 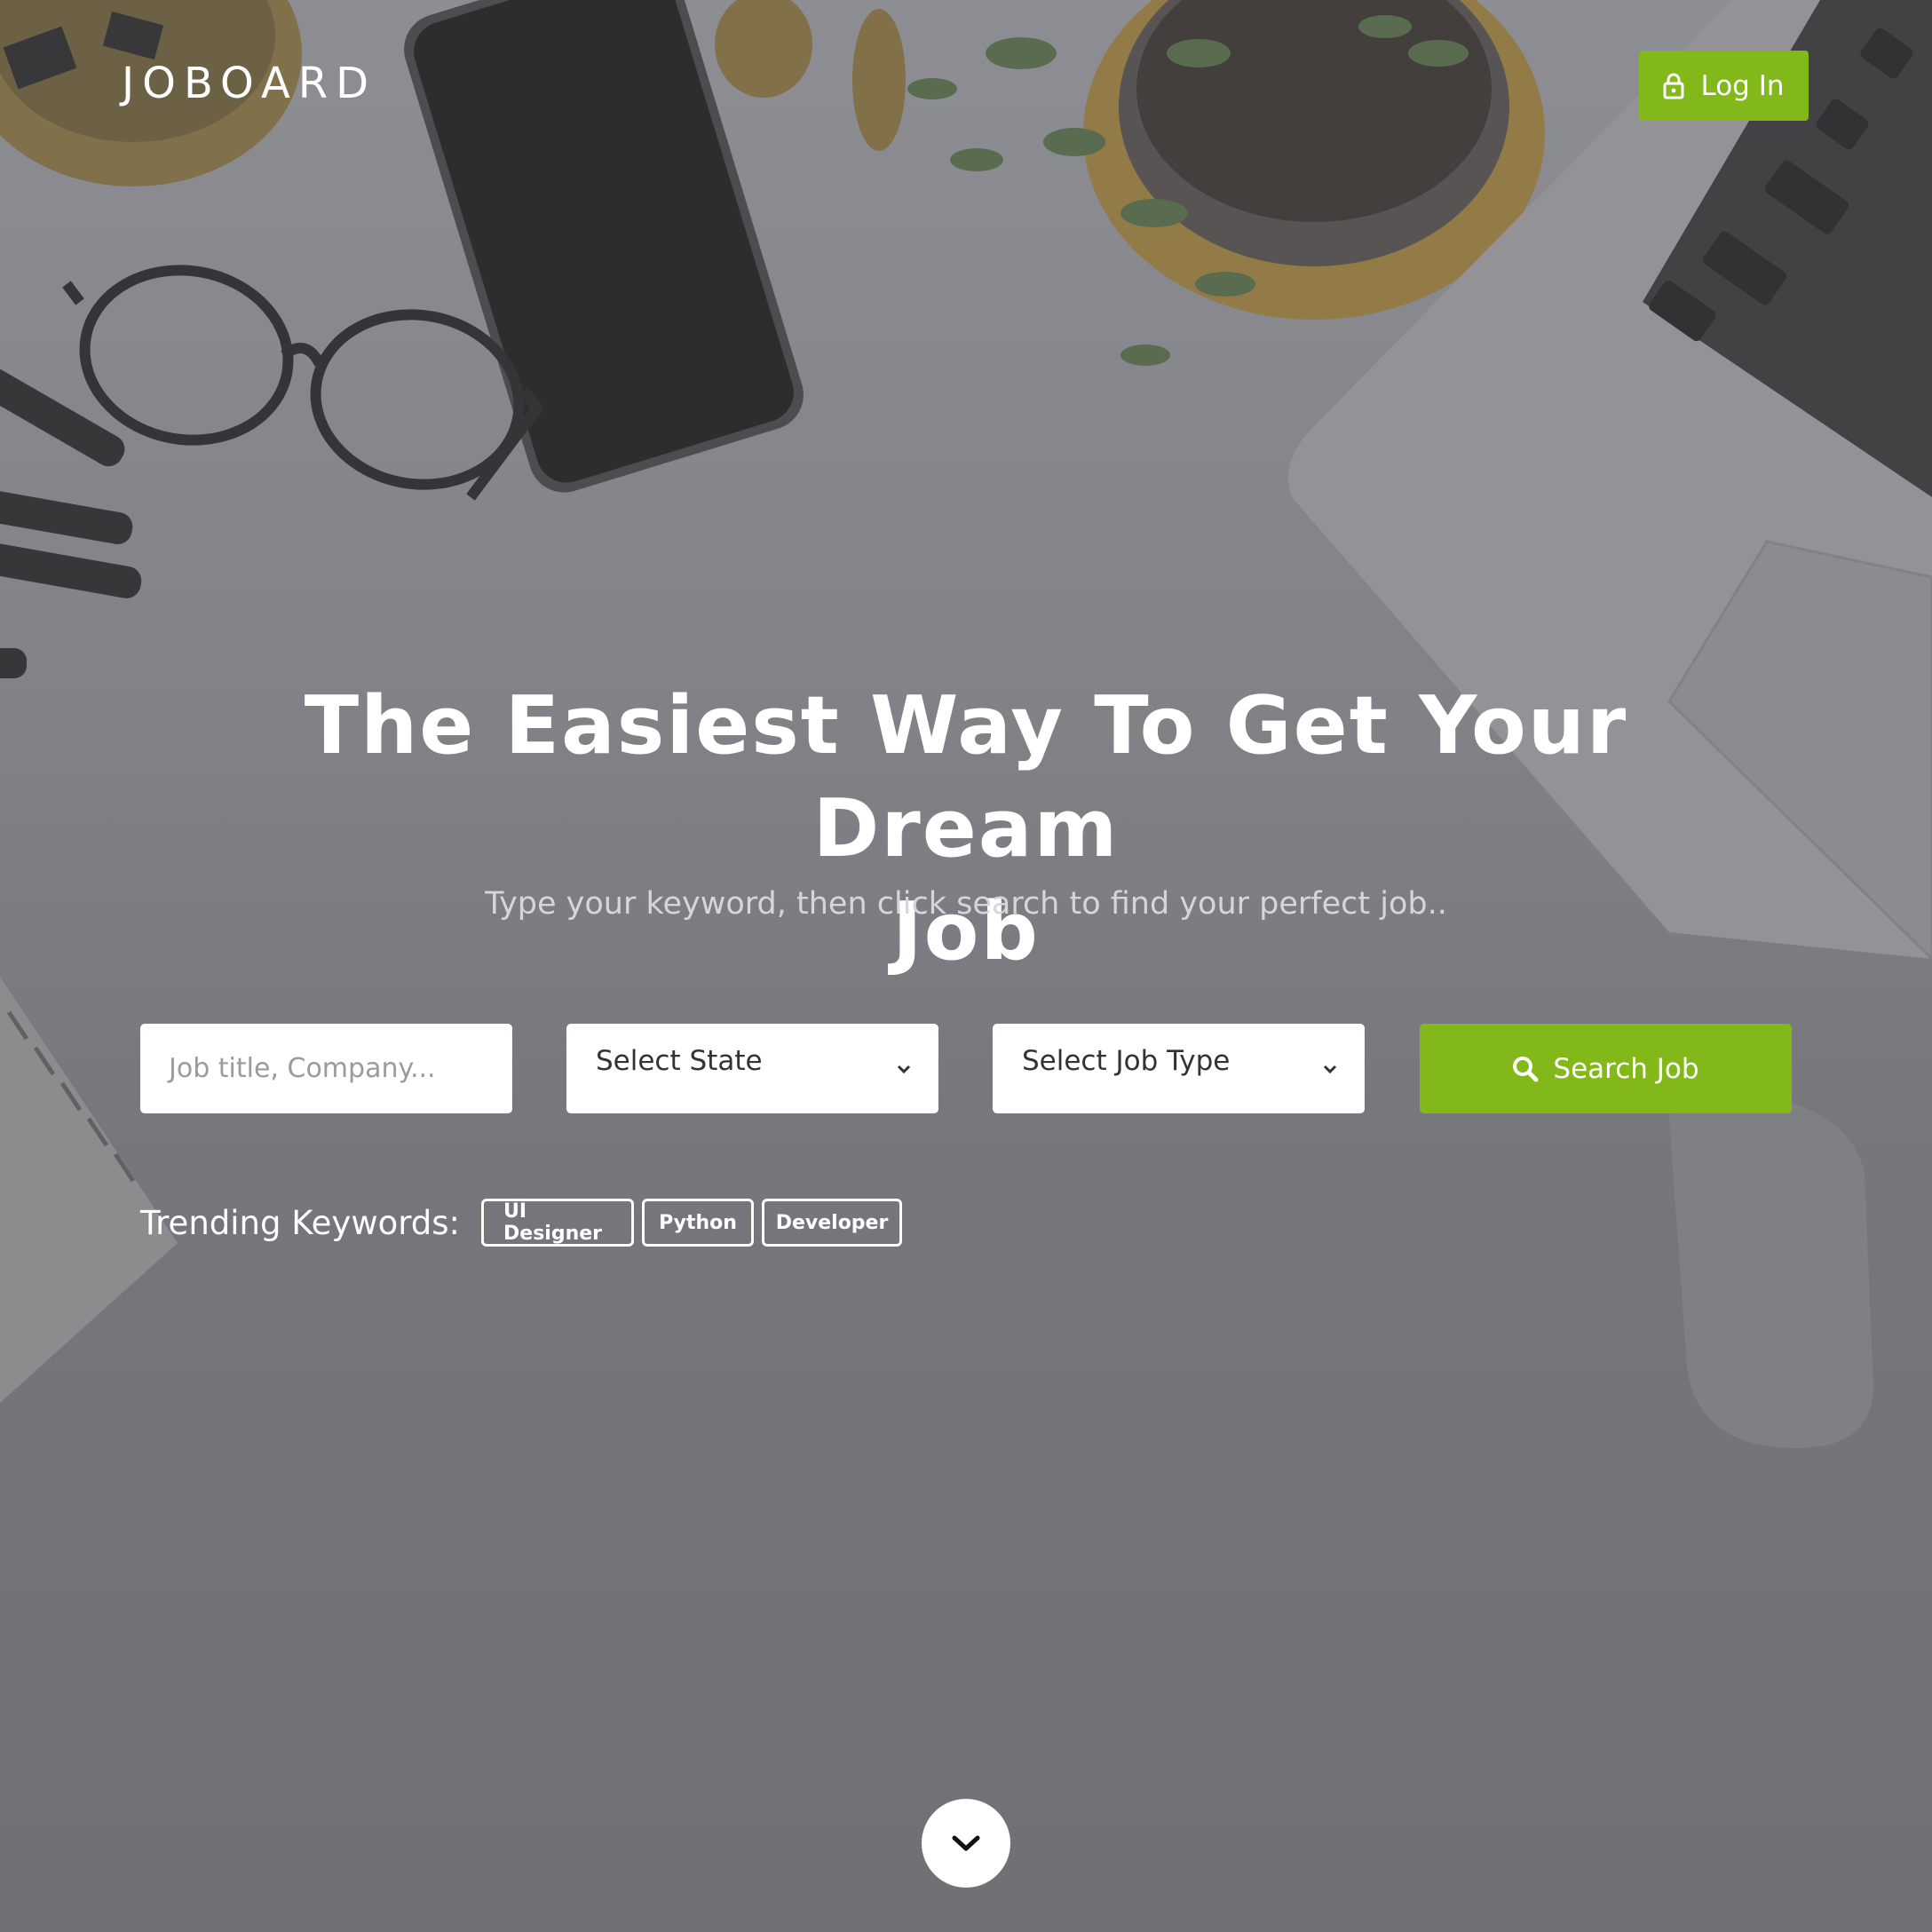 I want to click on job-type-select-value: Select Job Type, so click(x=1126, y=1061).